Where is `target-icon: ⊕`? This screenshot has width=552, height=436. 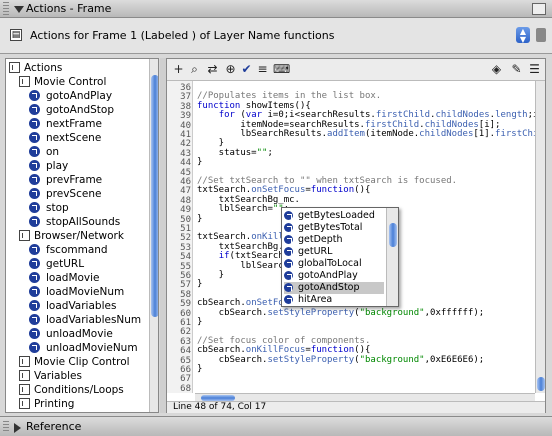 target-icon: ⊕ is located at coordinates (230, 69).